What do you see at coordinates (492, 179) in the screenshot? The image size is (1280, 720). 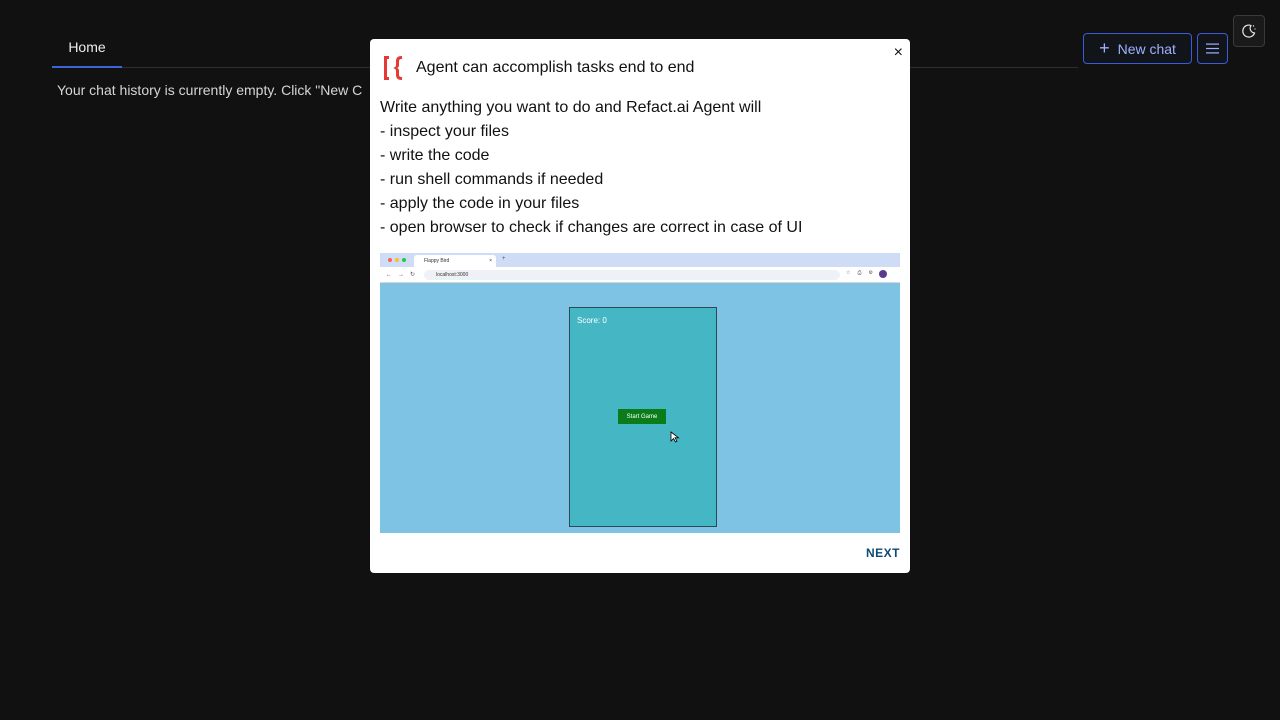 I see `description-line: - run shell commands if needed` at bounding box center [492, 179].